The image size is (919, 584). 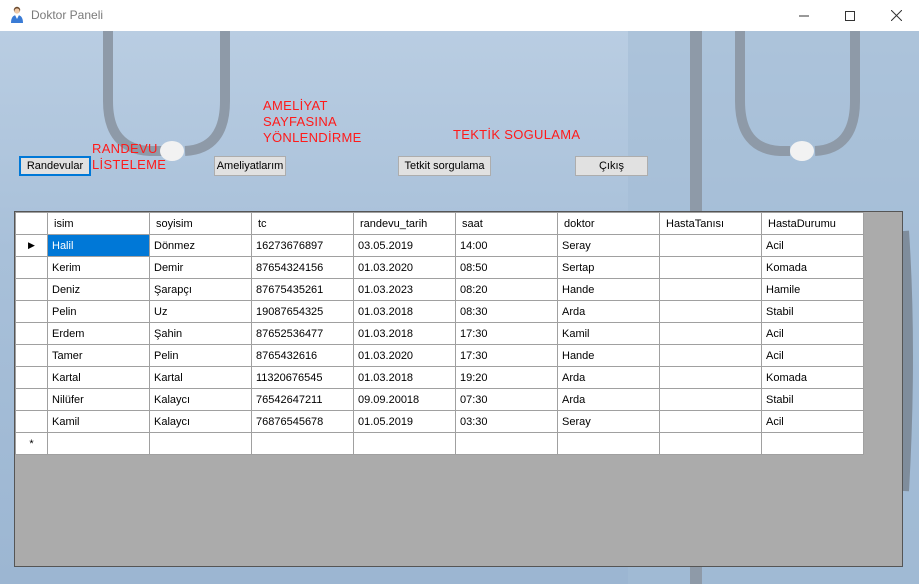 What do you see at coordinates (302, 223) in the screenshot?
I see `column-header-tc: tc` at bounding box center [302, 223].